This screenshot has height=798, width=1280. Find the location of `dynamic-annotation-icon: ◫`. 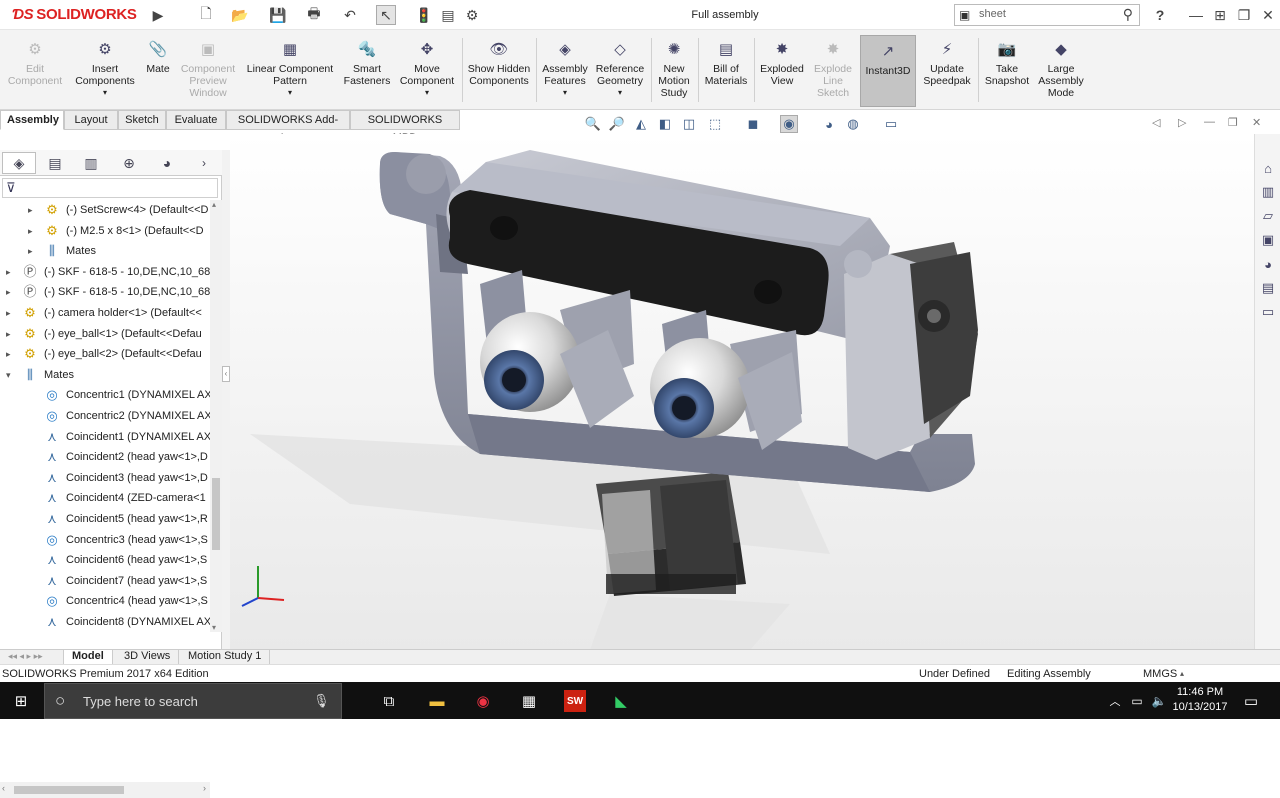

dynamic-annotation-icon: ◫ is located at coordinates (689, 124).